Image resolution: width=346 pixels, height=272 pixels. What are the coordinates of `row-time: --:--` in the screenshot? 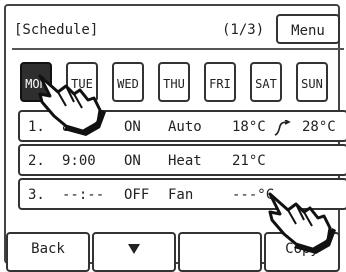 It's located at (83, 195).